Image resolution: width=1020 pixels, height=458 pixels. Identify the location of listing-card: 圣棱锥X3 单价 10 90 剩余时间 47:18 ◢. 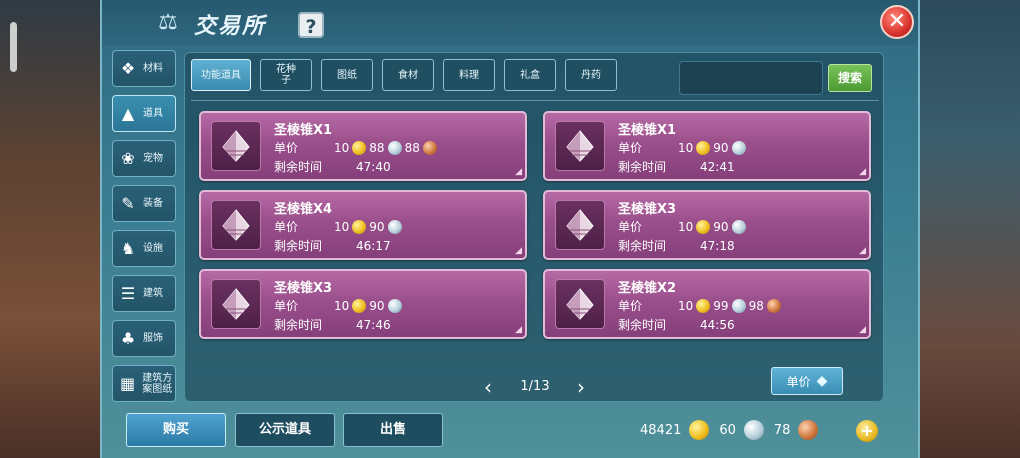
(707, 225).